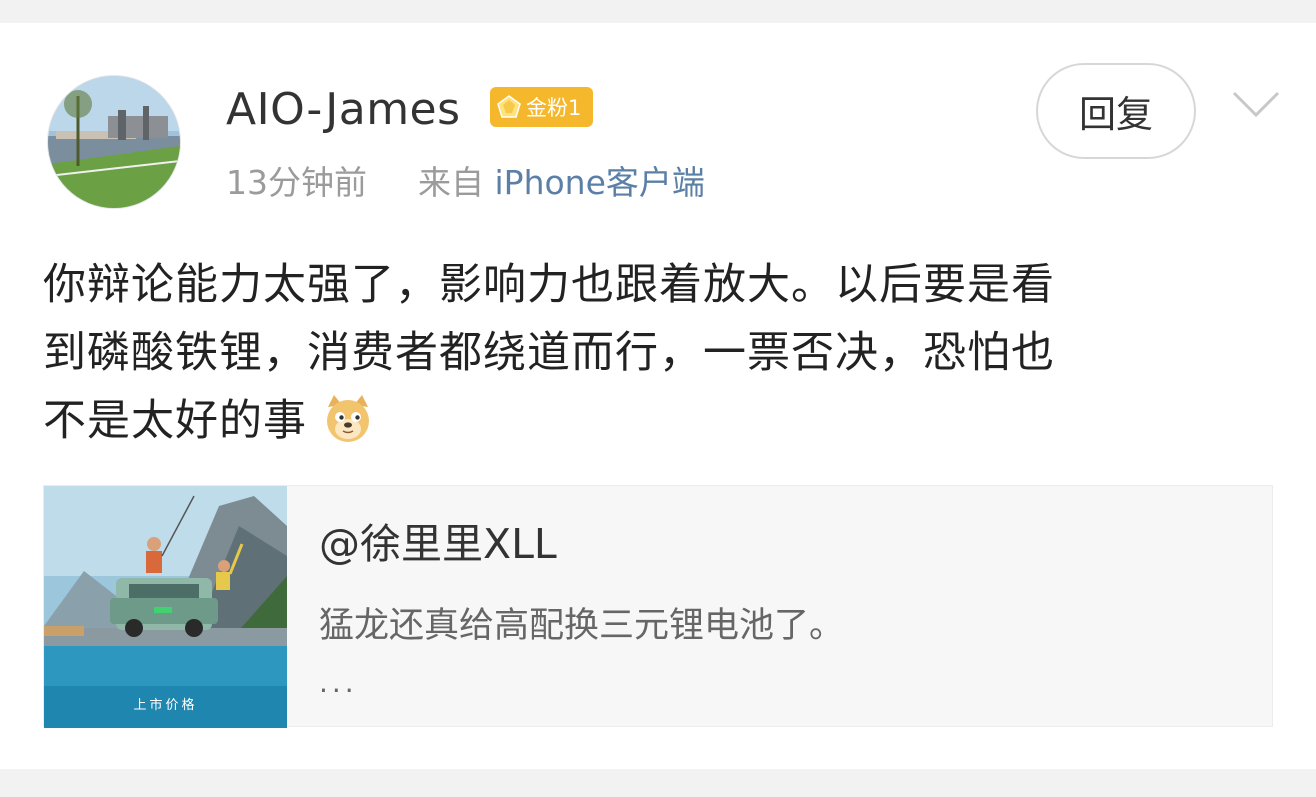  Describe the element at coordinates (549, 285) in the screenshot. I see `post-text-line: 你辩论能力太强了，影响力也跟着放大。以后要是看` at that location.